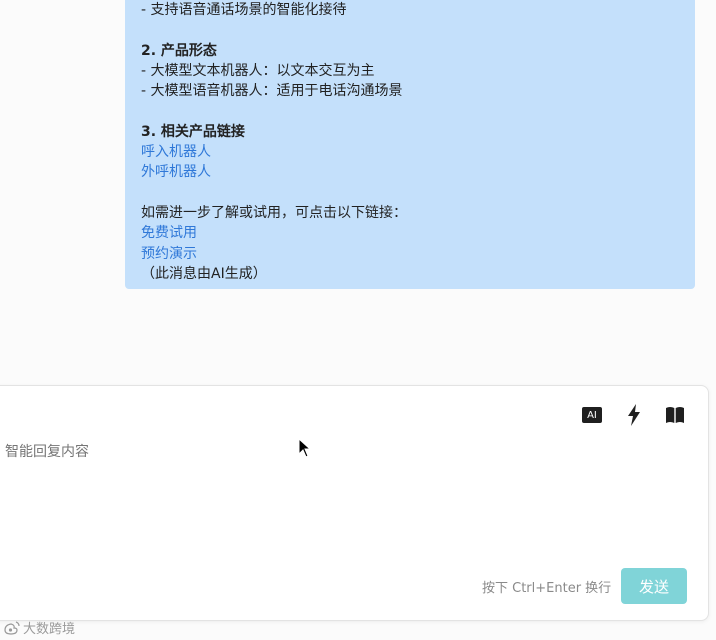  What do you see at coordinates (410, 172) in the screenshot?
I see `link-outbound-robot: 外呼机器人` at bounding box center [410, 172].